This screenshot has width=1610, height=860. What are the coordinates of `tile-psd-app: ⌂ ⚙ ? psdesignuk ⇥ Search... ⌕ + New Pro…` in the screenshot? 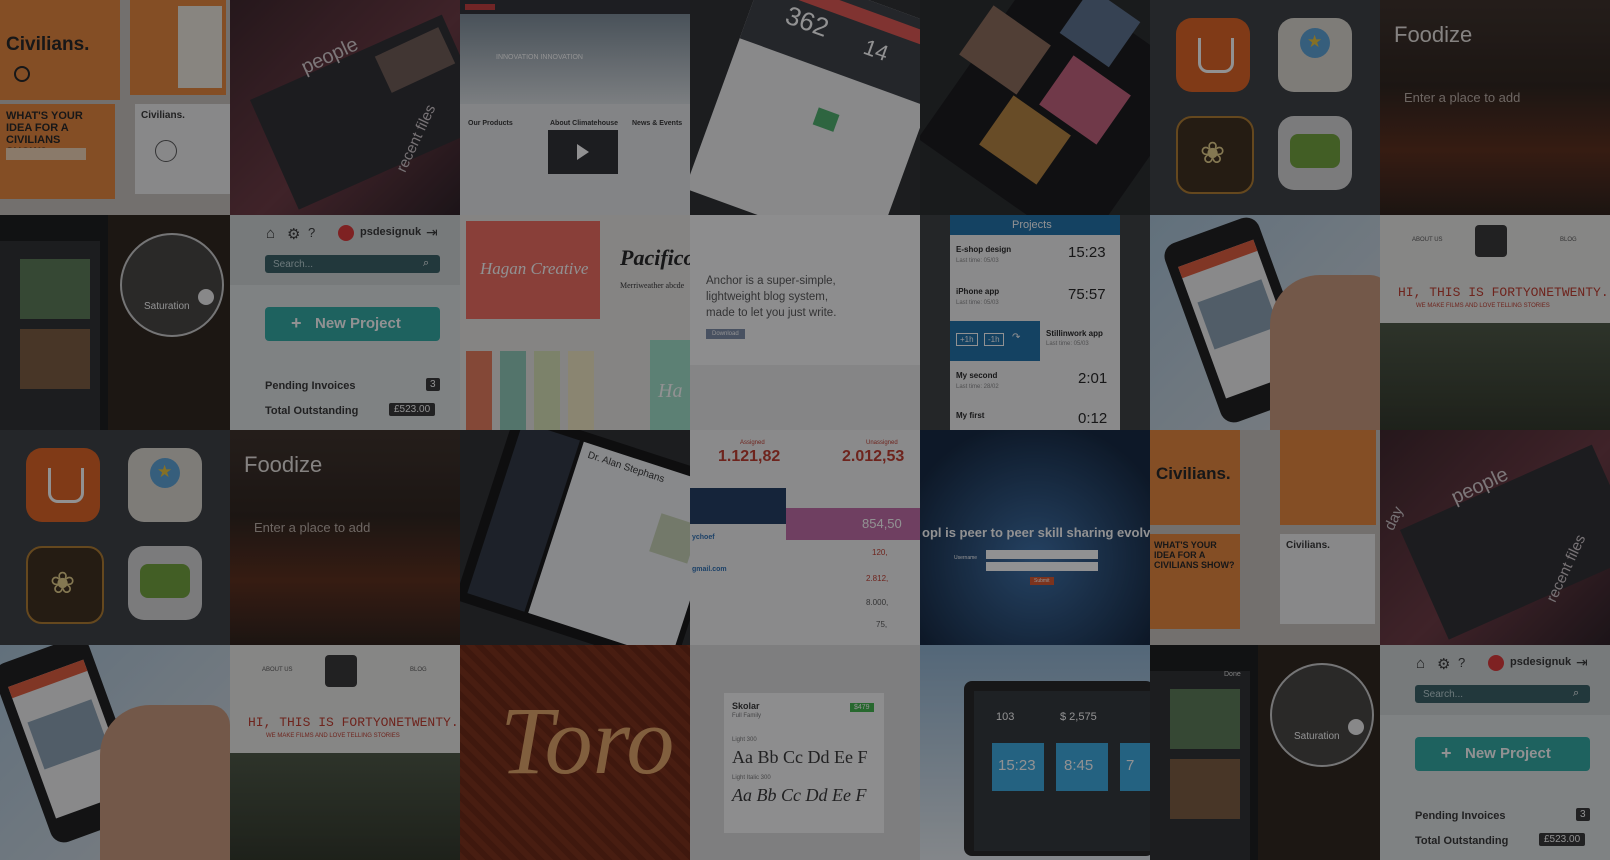 It's located at (345, 322).